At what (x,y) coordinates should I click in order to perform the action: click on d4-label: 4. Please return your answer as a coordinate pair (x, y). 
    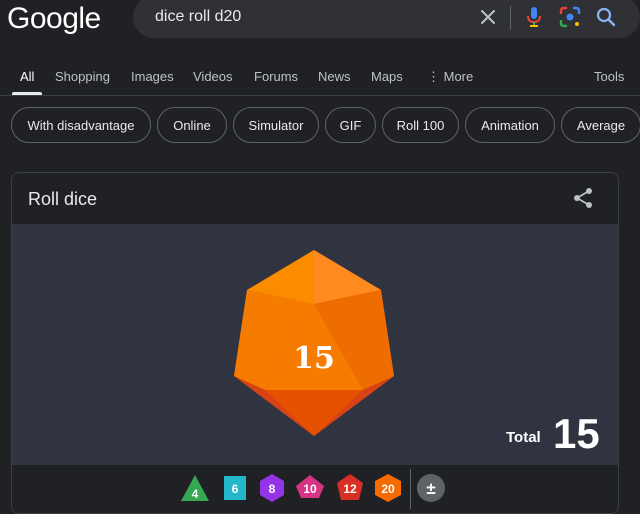
    Looking at the image, I should click on (195, 494).